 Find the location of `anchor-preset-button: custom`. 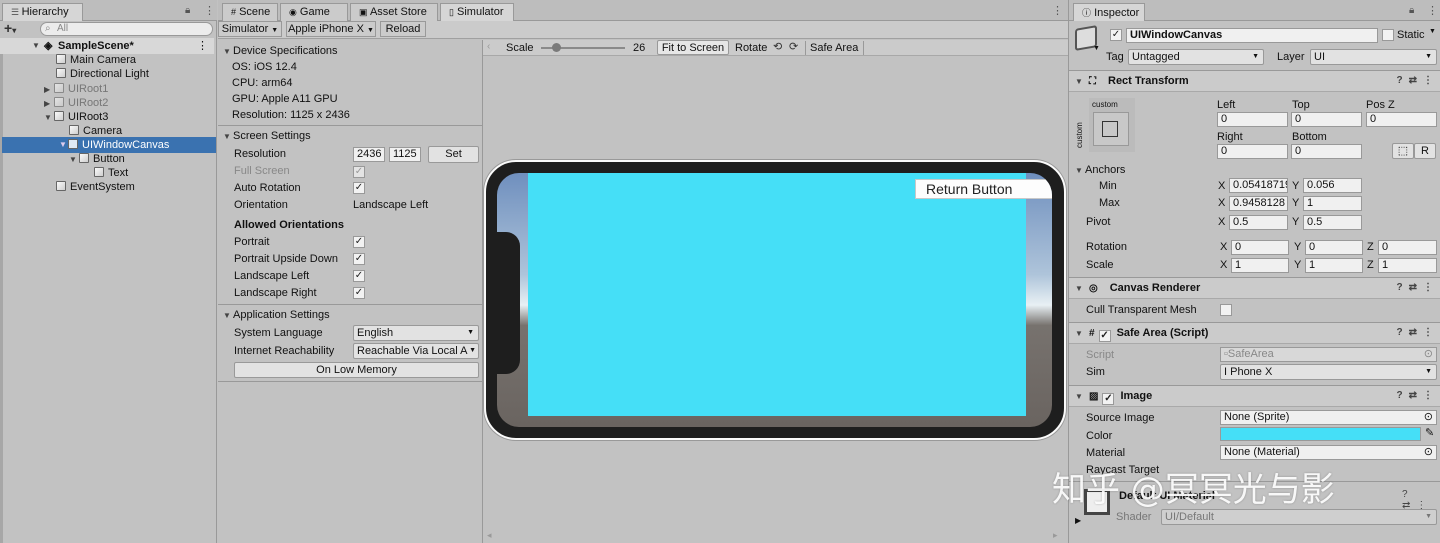

anchor-preset-button: custom is located at coordinates (1112, 125).